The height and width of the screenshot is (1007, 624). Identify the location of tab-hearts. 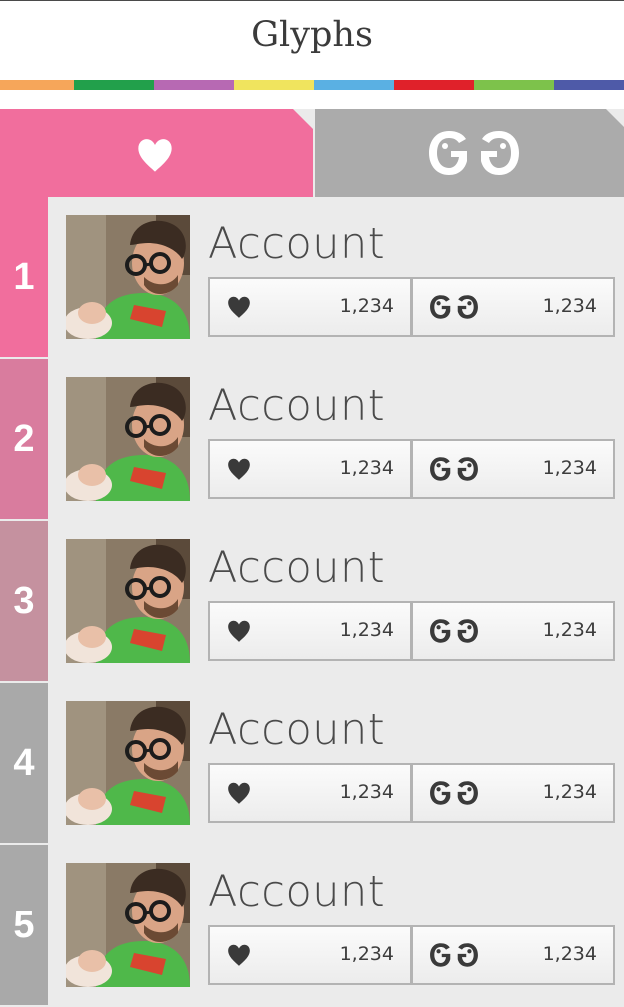
(156, 153).